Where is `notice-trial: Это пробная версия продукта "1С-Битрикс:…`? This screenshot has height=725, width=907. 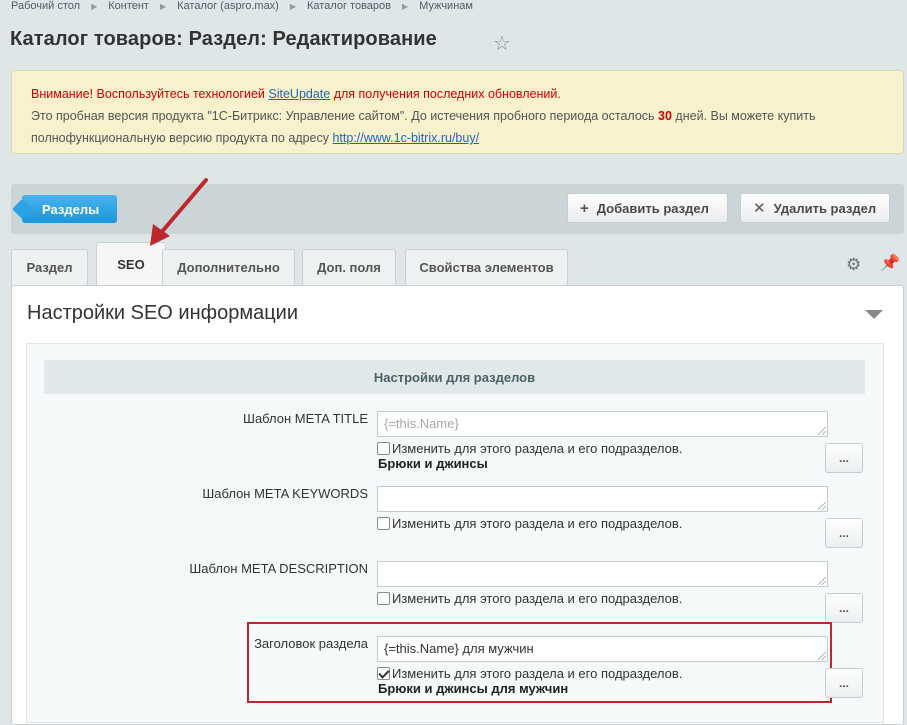 notice-trial: Это пробная версия продукта "1С-Битрикс:… is located at coordinates (457, 127).